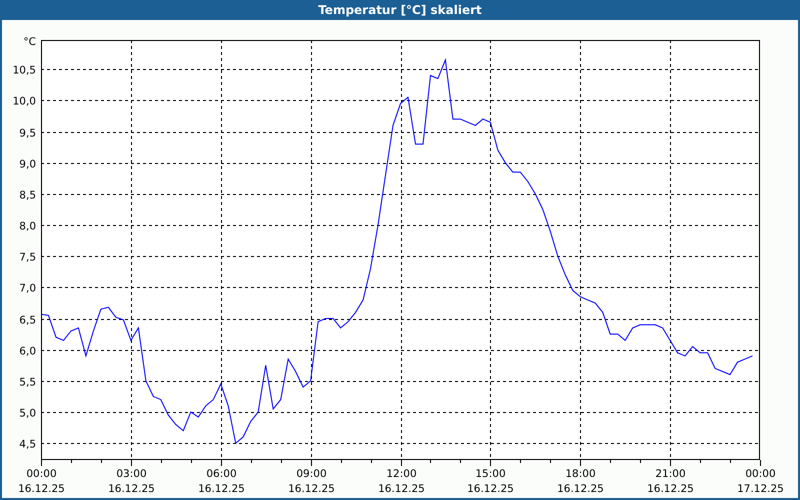 The height and width of the screenshot is (500, 800). Describe the element at coordinates (131, 481) in the screenshot. I see `axis-label: 03:00 16.12.25` at that location.